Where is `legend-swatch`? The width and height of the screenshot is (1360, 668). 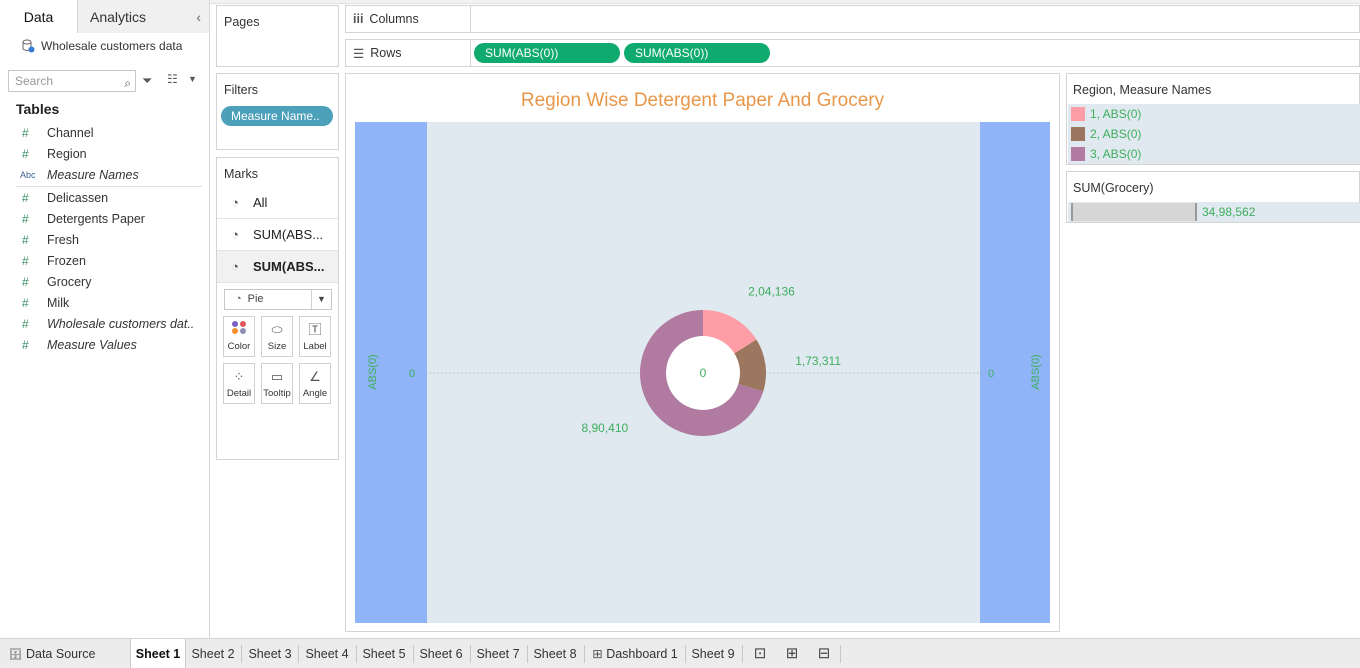 legend-swatch is located at coordinates (1078, 134).